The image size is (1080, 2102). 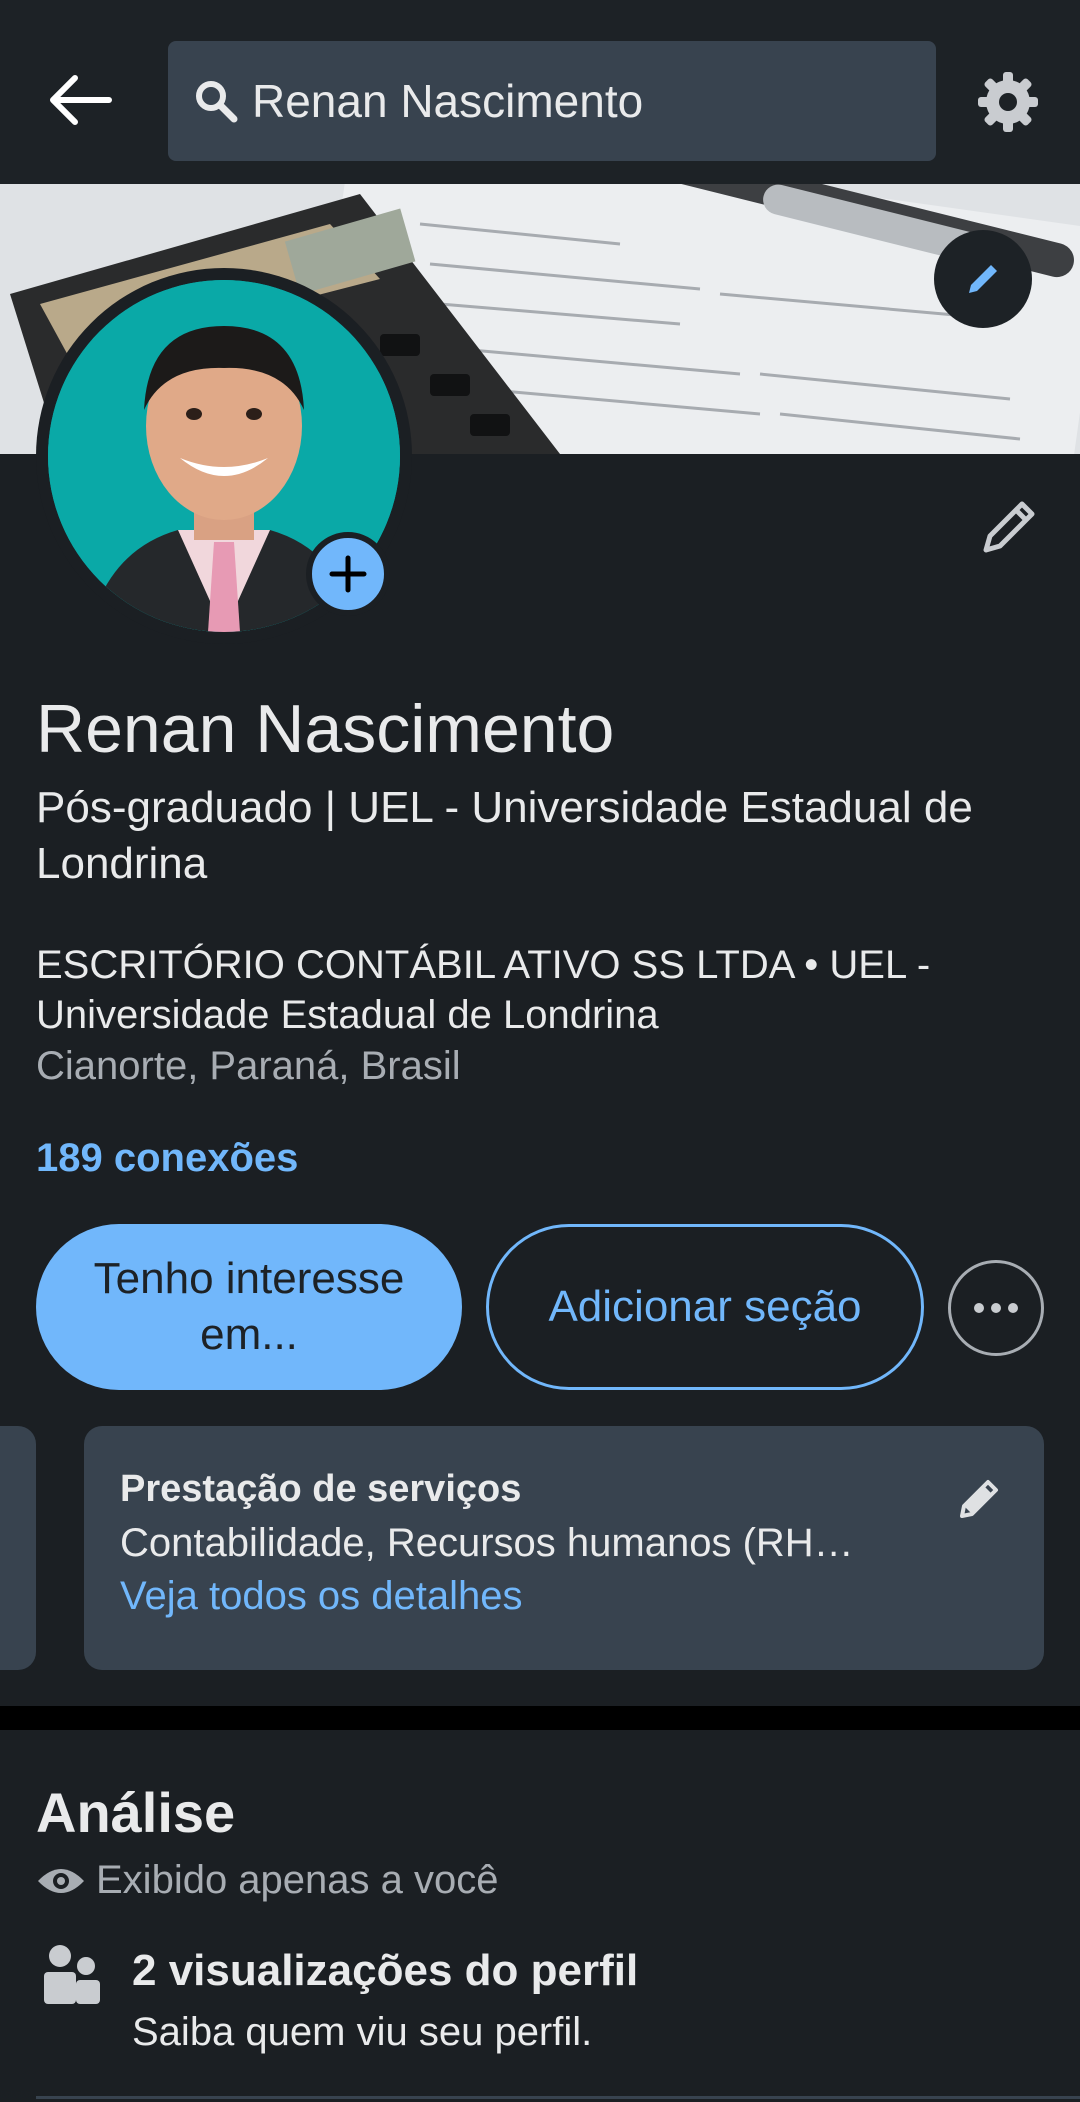 I want to click on analytics-visibility: Exibido apenas a você, so click(x=267, y=1880).